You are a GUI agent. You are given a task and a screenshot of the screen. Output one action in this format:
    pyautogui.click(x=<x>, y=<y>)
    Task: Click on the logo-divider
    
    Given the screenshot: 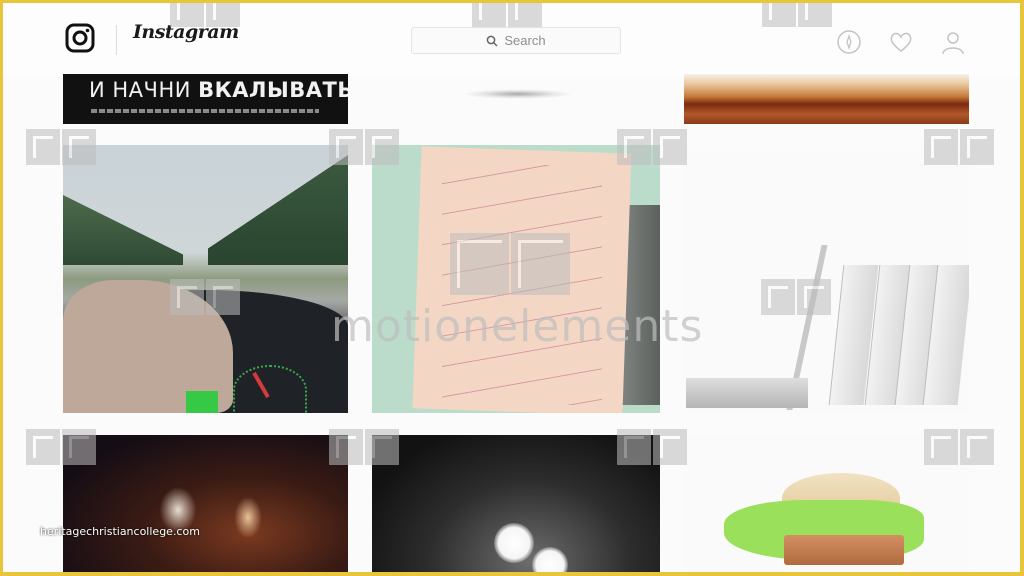 What is the action you would take?
    pyautogui.click(x=116, y=40)
    